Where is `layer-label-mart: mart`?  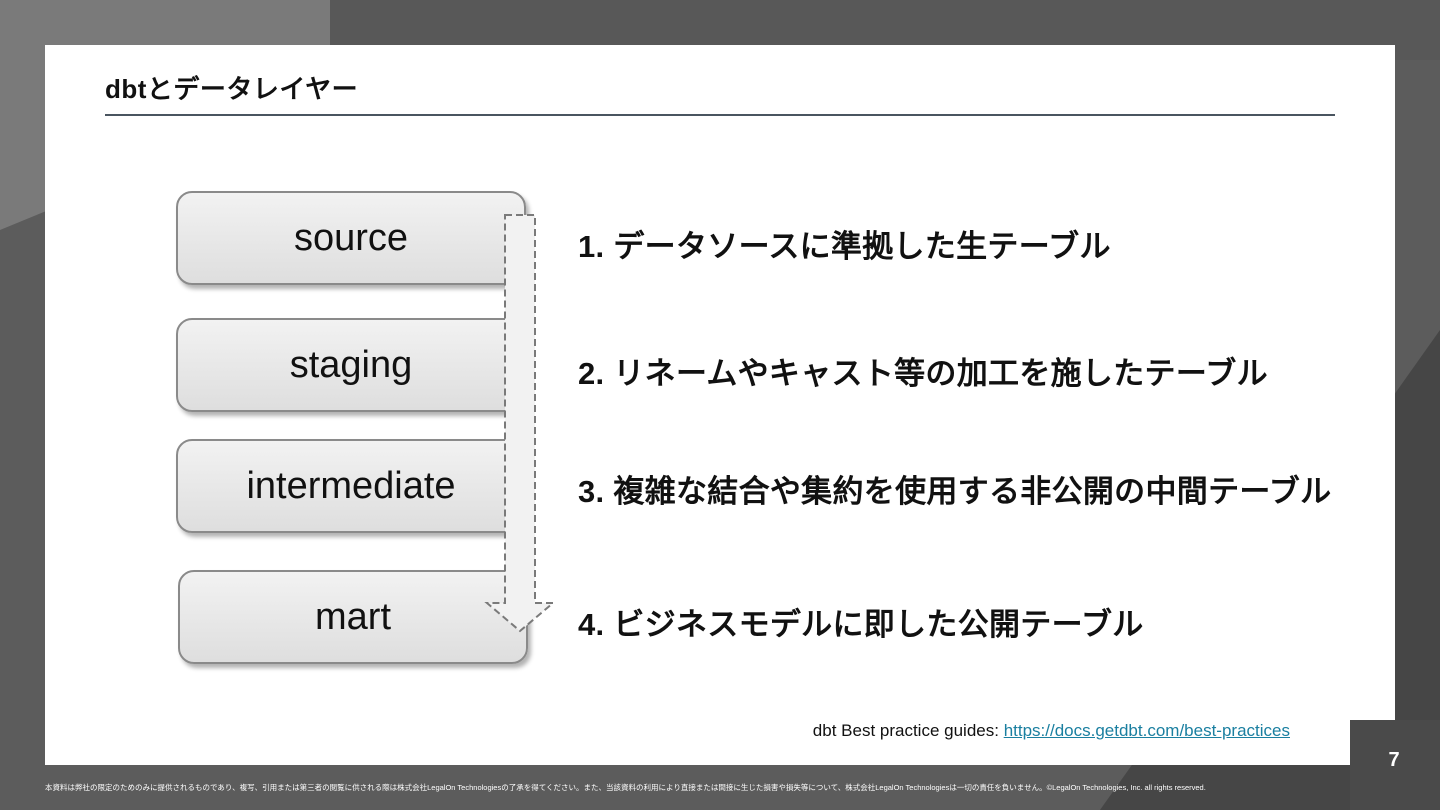
layer-label-mart: mart is located at coordinates (353, 616).